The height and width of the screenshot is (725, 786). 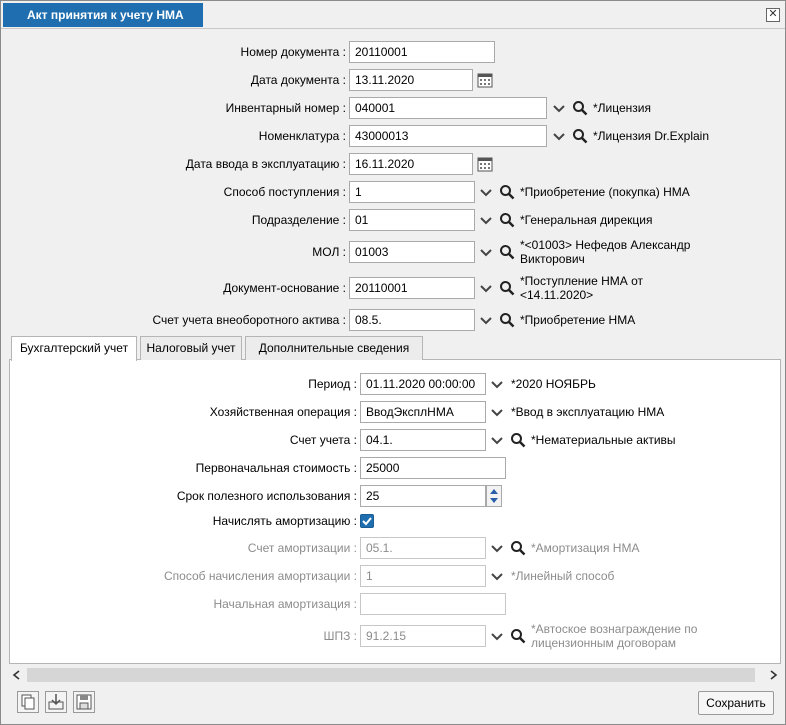 I want to click on doc-date-label: Дата документа :, so click(x=298, y=80).